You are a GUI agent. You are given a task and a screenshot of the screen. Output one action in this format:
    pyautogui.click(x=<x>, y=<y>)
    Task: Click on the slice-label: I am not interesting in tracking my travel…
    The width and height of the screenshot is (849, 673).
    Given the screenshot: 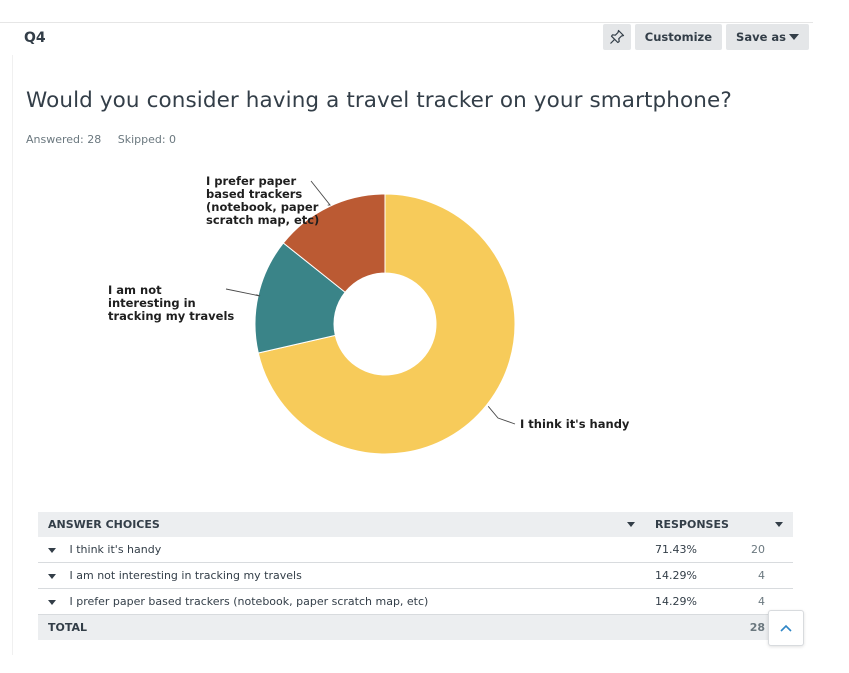 What is the action you would take?
    pyautogui.click(x=171, y=303)
    